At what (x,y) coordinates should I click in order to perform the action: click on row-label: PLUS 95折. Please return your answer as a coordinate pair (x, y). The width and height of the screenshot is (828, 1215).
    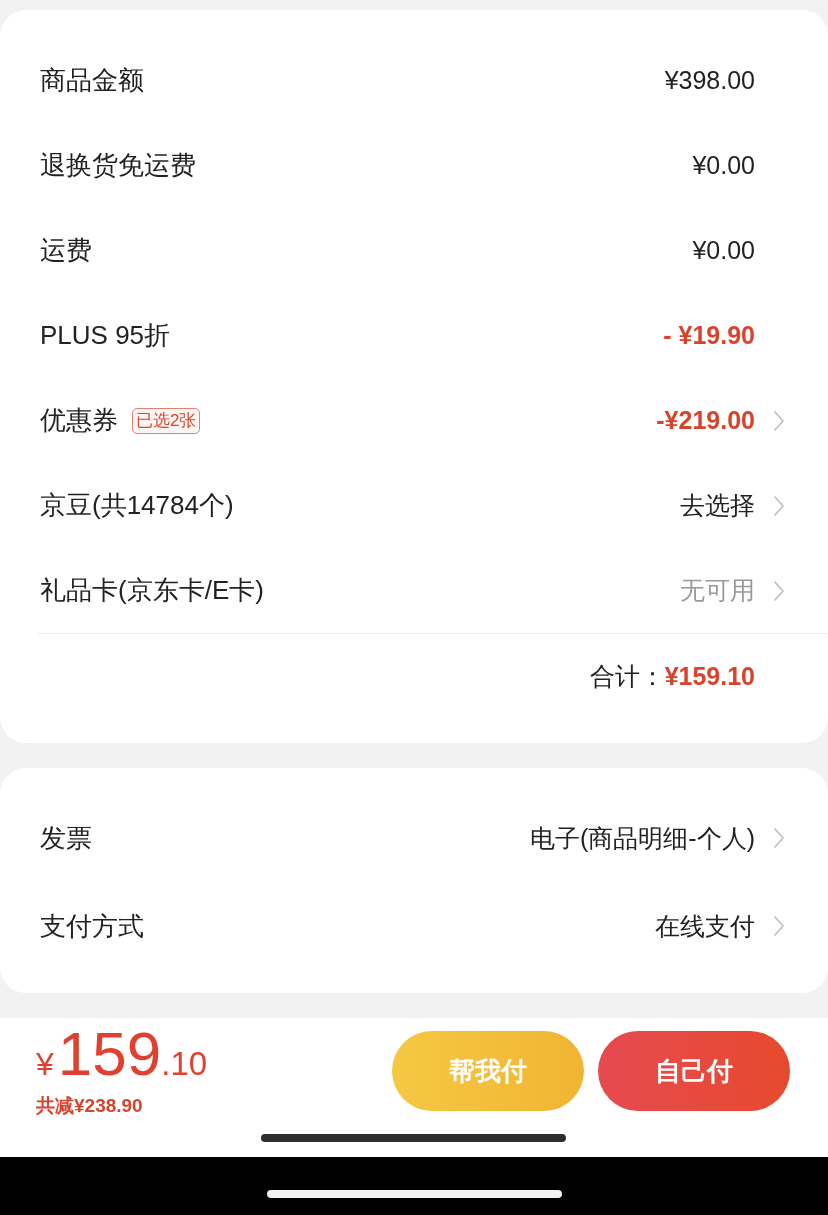
    Looking at the image, I should click on (105, 335).